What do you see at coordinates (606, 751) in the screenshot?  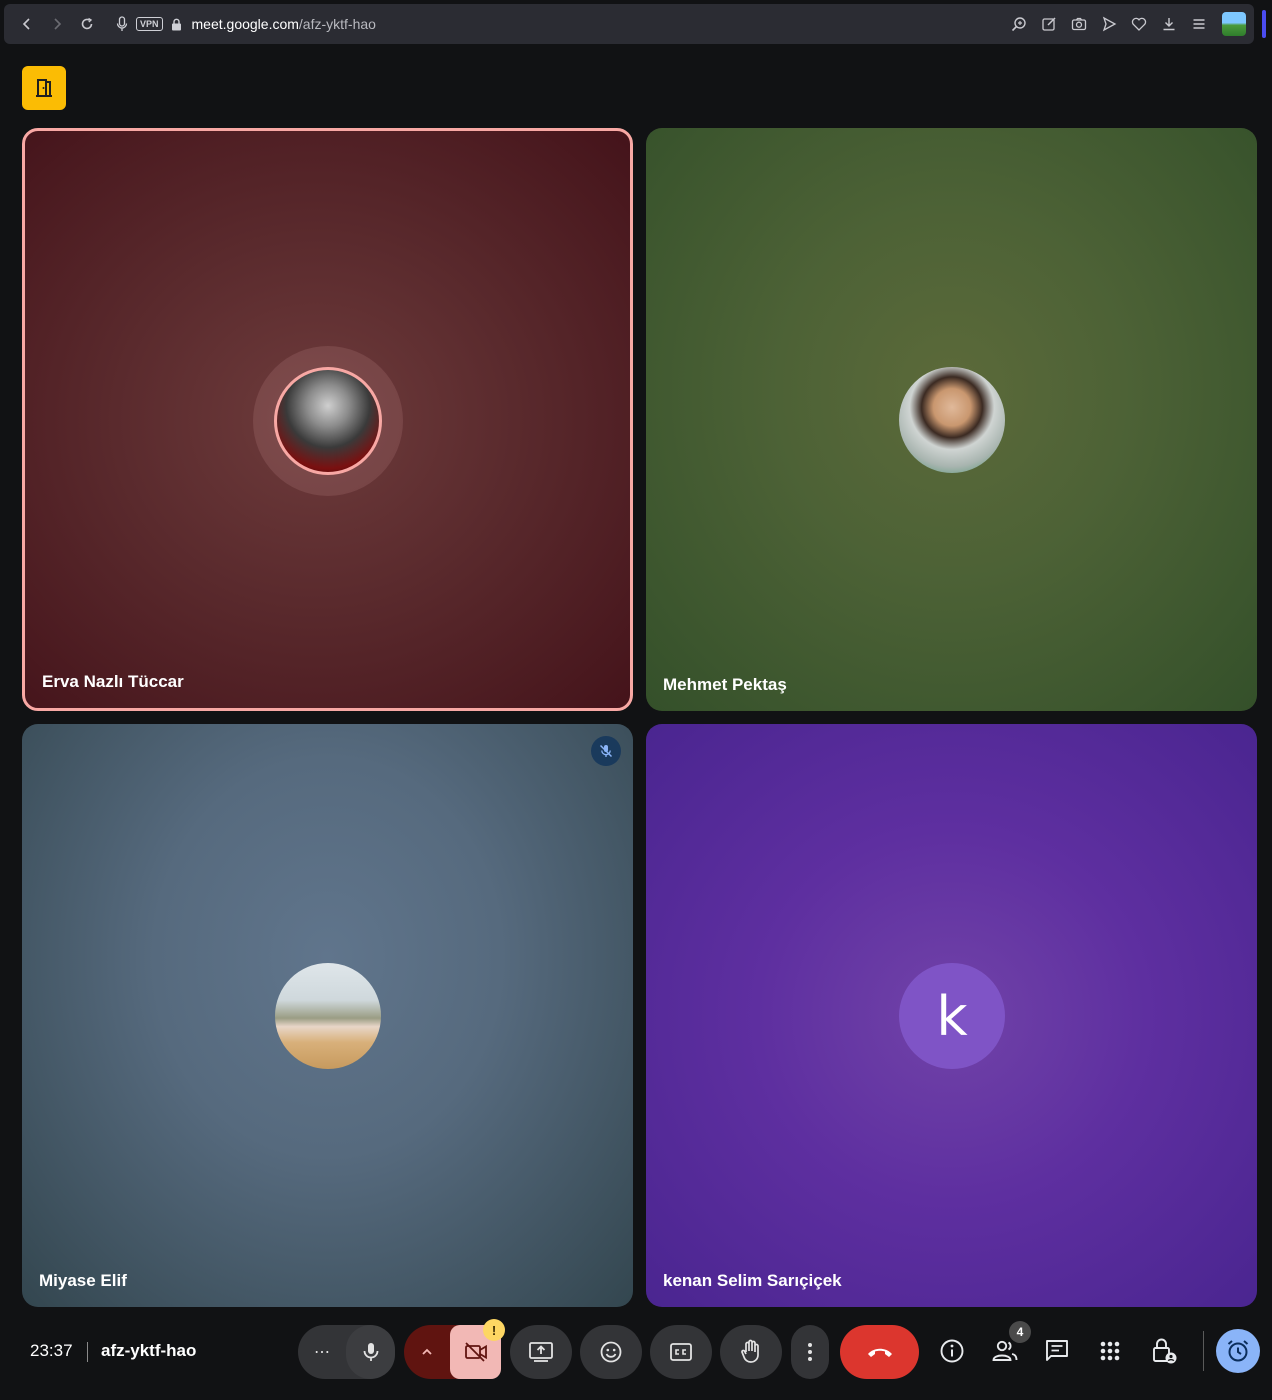 I see `muted-mic-icon` at bounding box center [606, 751].